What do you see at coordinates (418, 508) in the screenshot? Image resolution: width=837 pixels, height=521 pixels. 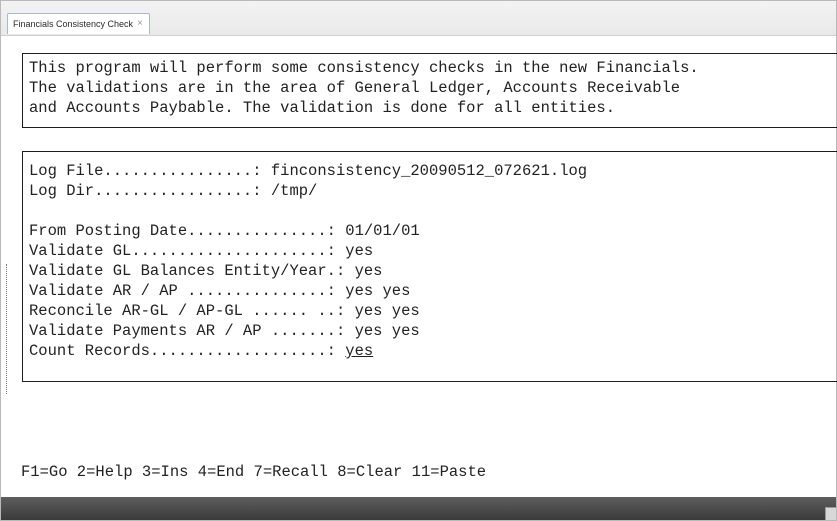 I see `status-bar` at bounding box center [418, 508].